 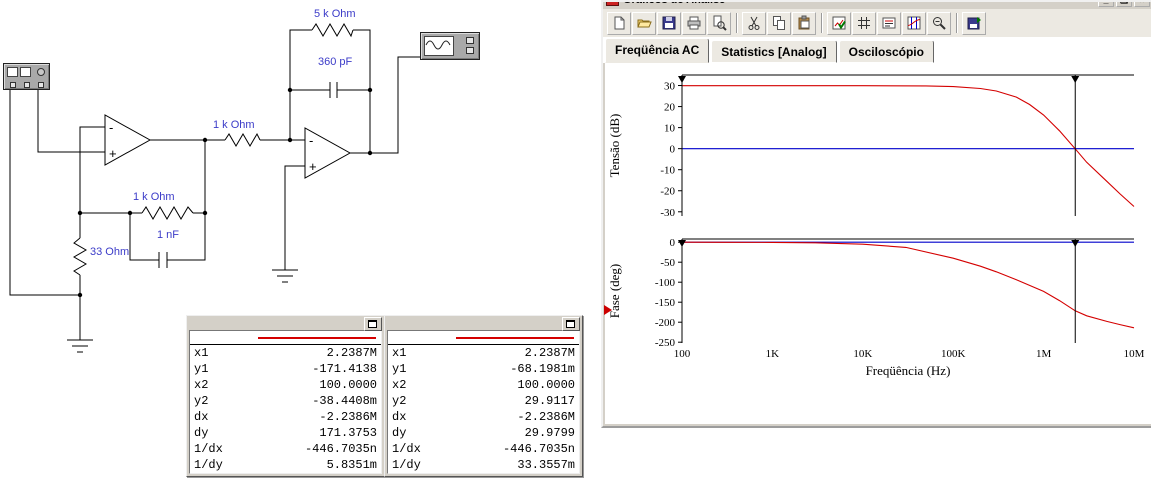 I want to click on x-tick-label: 10K, so click(x=862, y=354).